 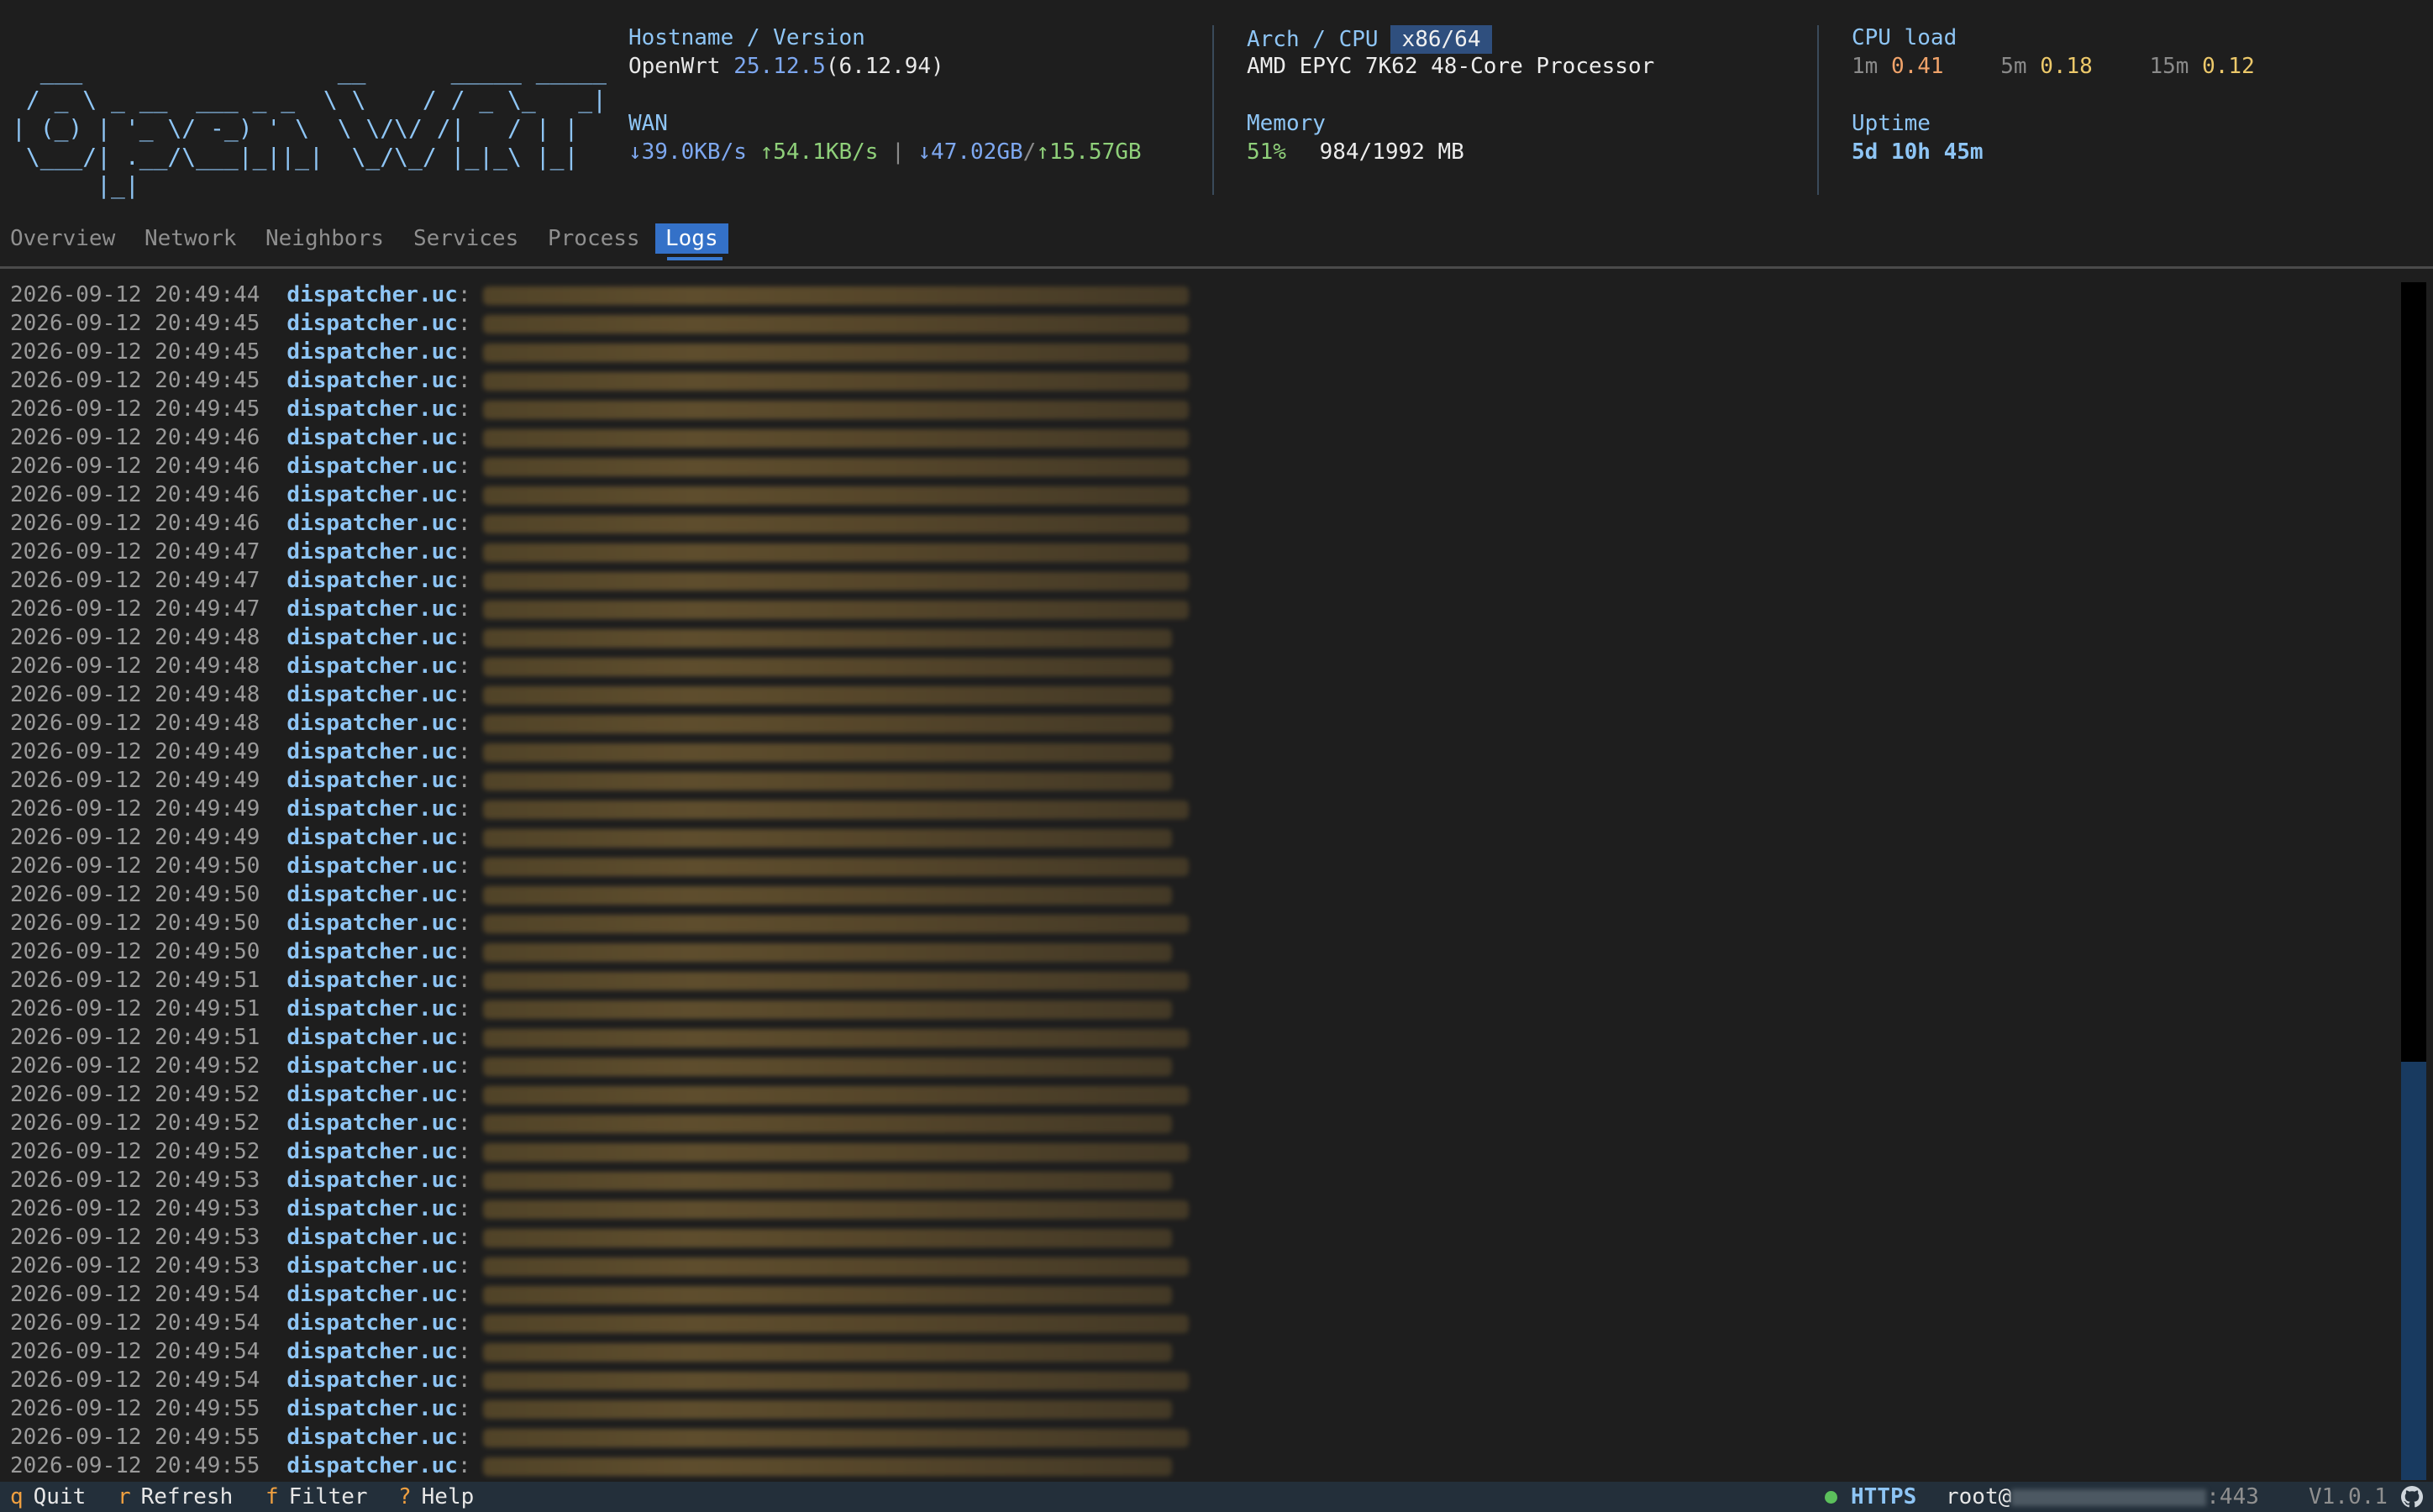 I want to click on log-row: 2026-09-12 20:49:49 dispatcher.uc:, so click(x=599, y=809).